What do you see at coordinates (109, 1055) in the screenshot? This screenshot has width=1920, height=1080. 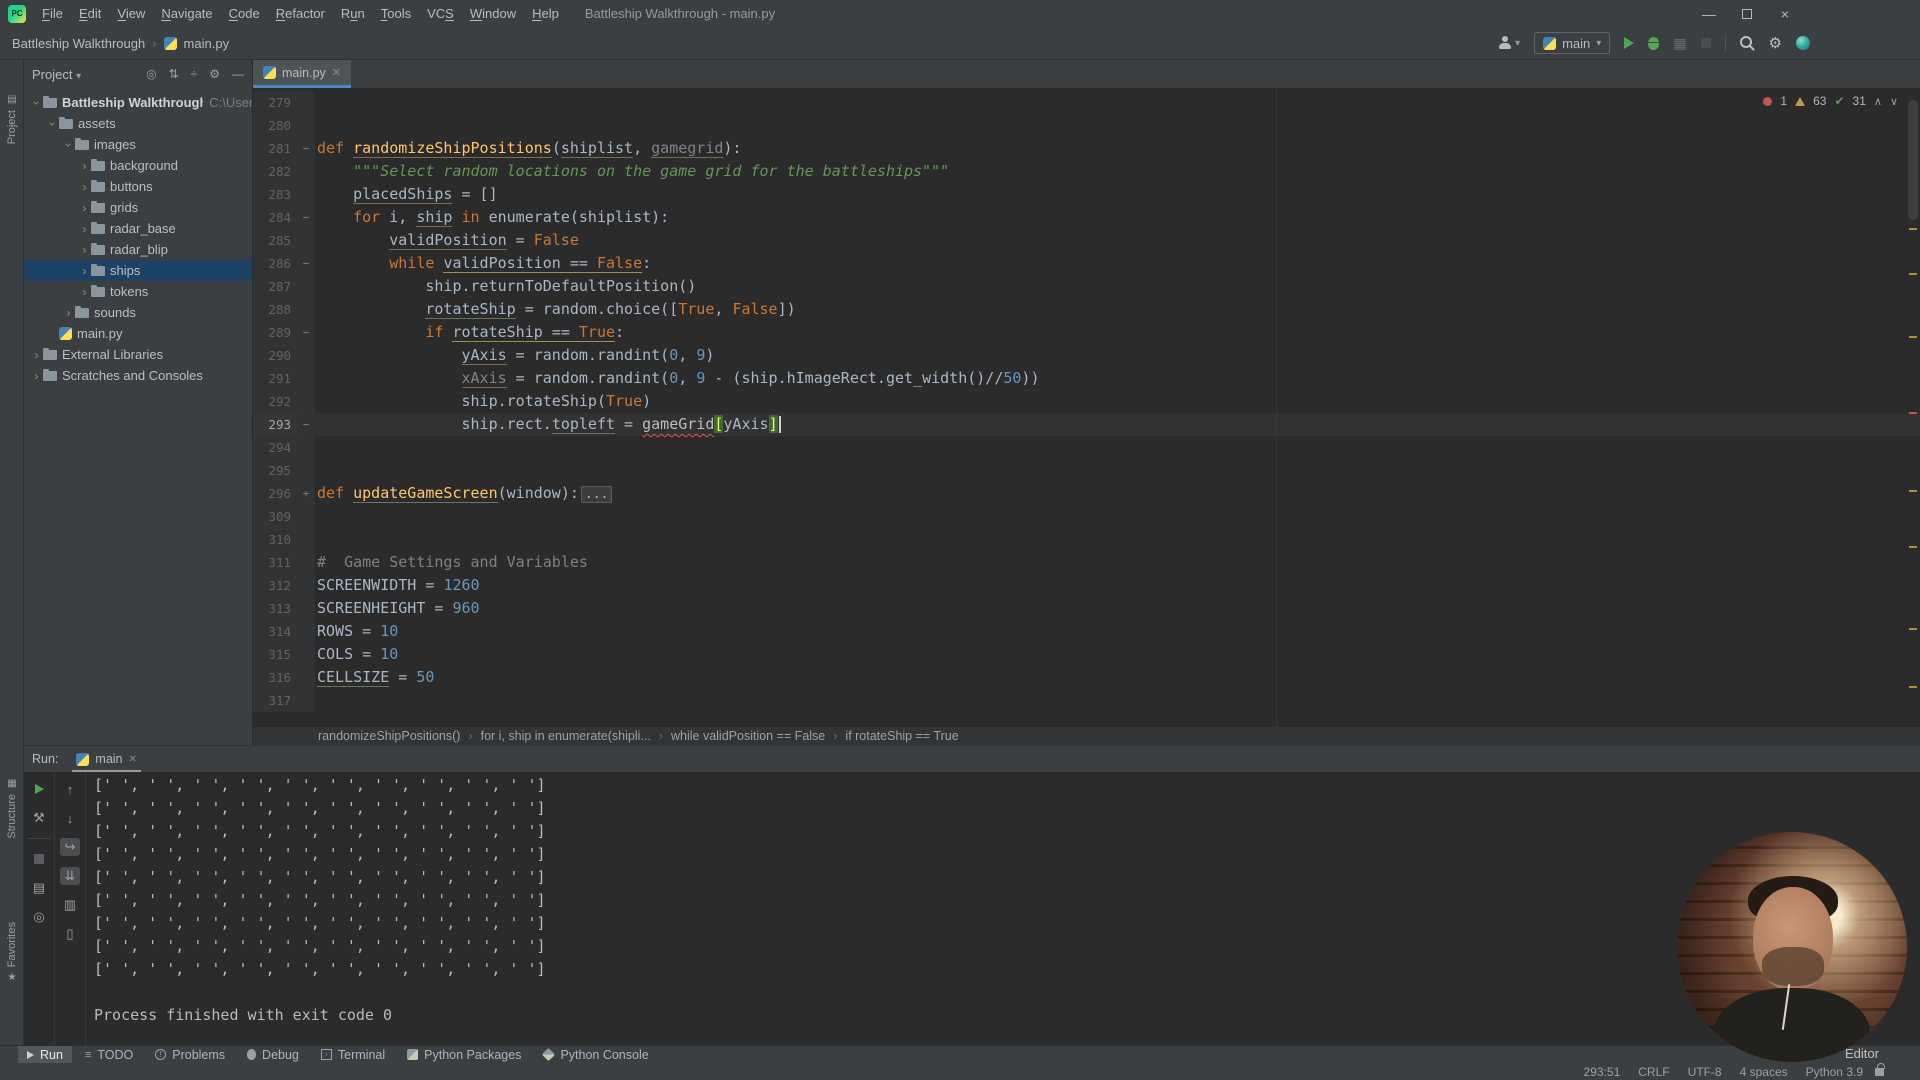 I see `tool-window-button-todo: ≡ TODO` at bounding box center [109, 1055].